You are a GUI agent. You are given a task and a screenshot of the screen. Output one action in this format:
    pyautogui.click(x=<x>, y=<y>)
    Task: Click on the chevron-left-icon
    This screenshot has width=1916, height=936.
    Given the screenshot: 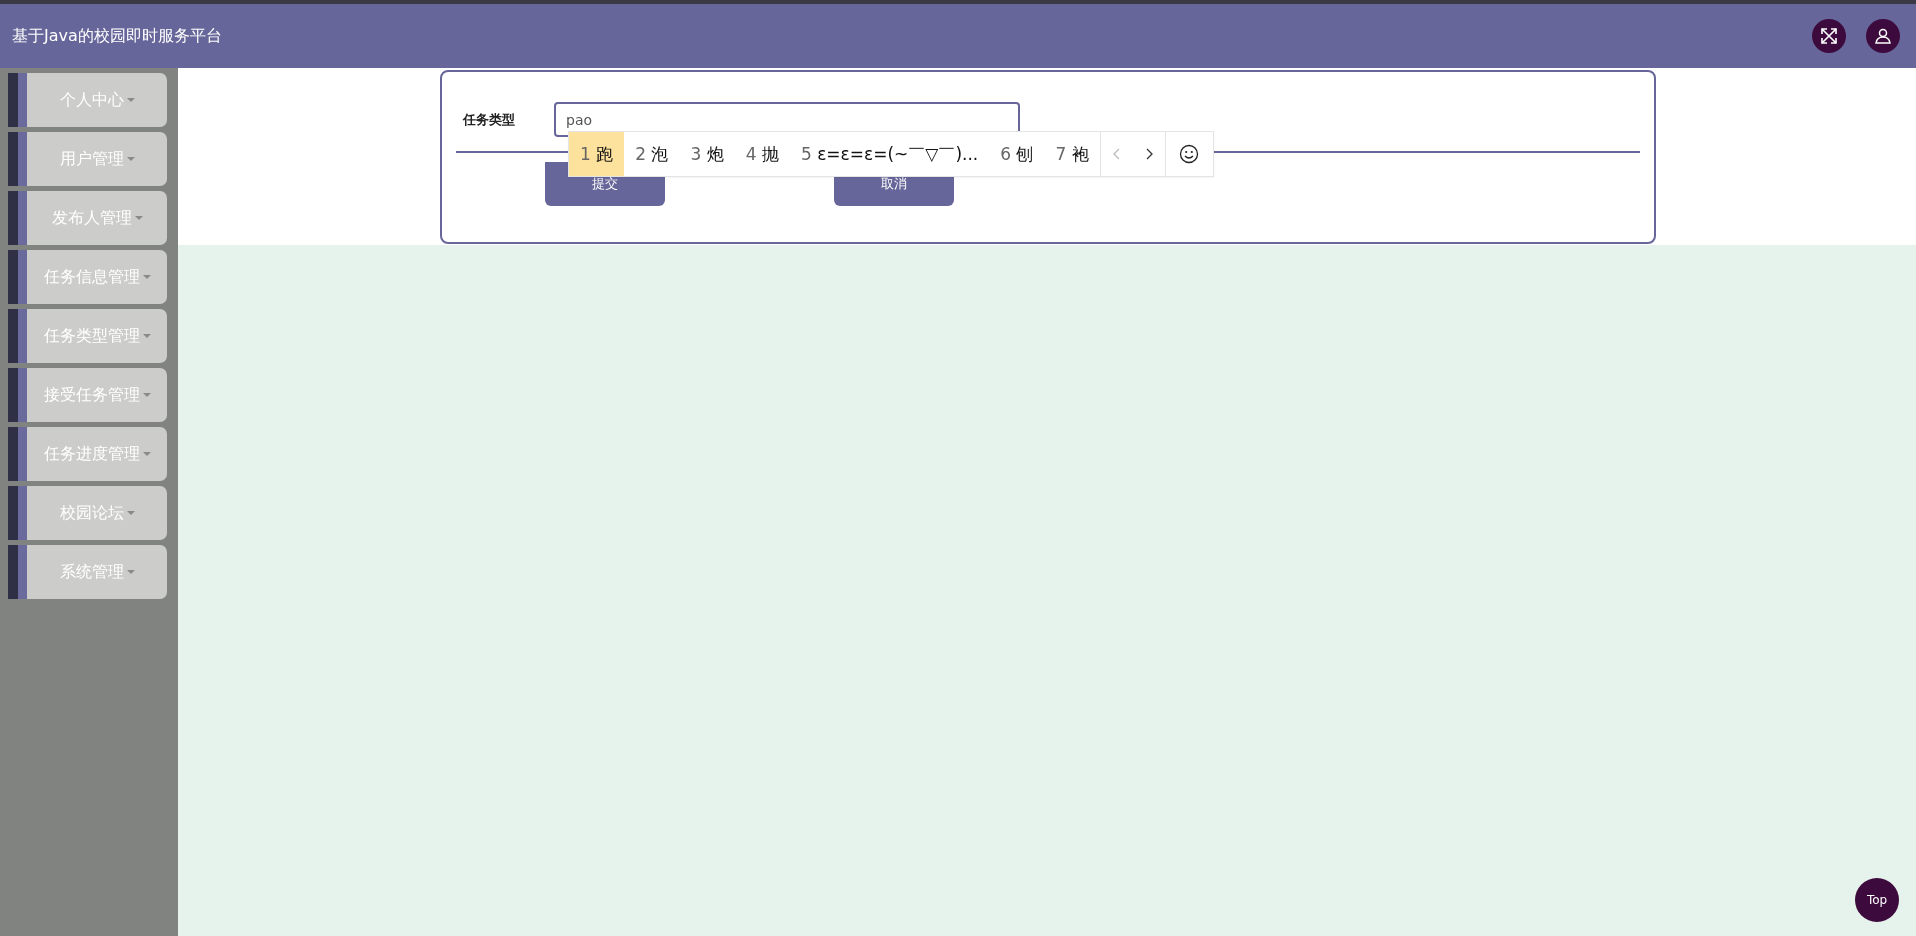 What is the action you would take?
    pyautogui.click(x=1116, y=154)
    